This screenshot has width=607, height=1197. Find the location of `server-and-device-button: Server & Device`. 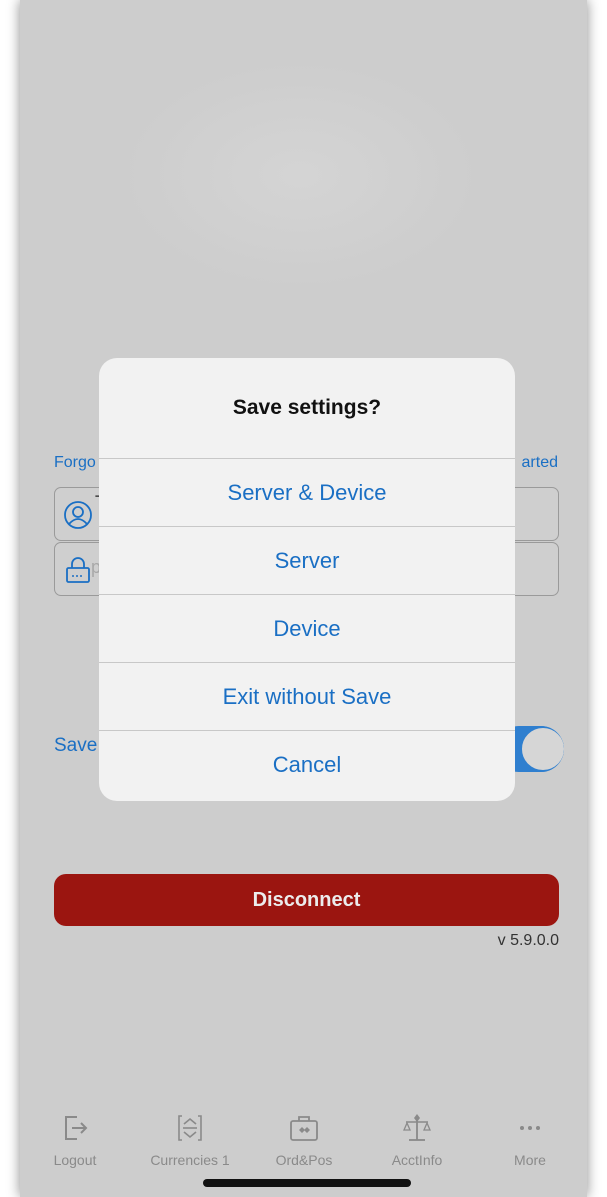

server-and-device-button: Server & Device is located at coordinates (307, 492).